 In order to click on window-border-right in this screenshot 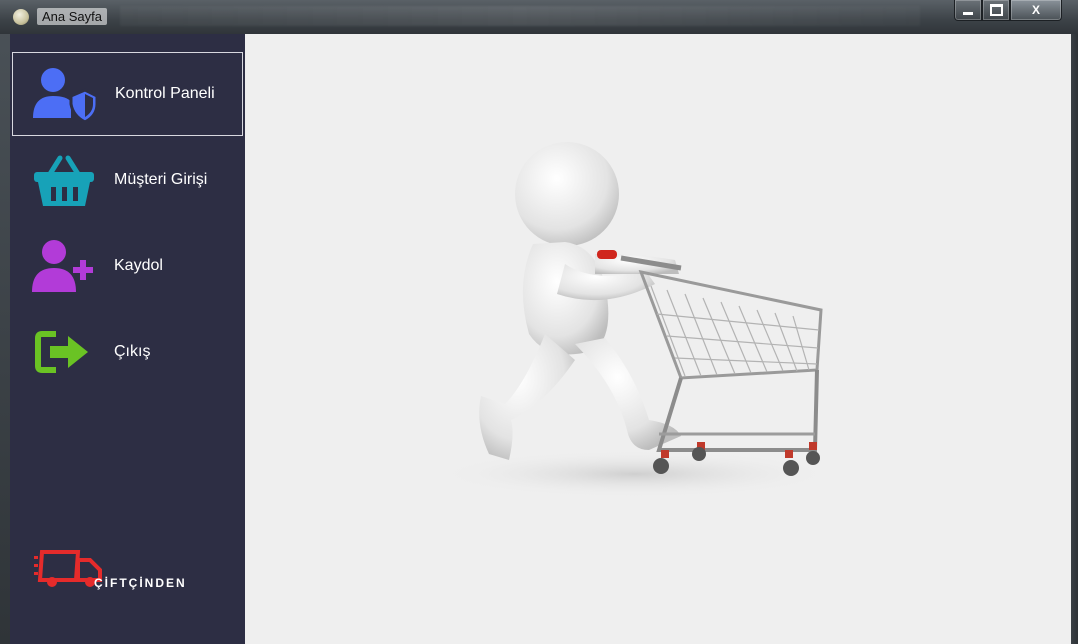, I will do `click(1074, 339)`.